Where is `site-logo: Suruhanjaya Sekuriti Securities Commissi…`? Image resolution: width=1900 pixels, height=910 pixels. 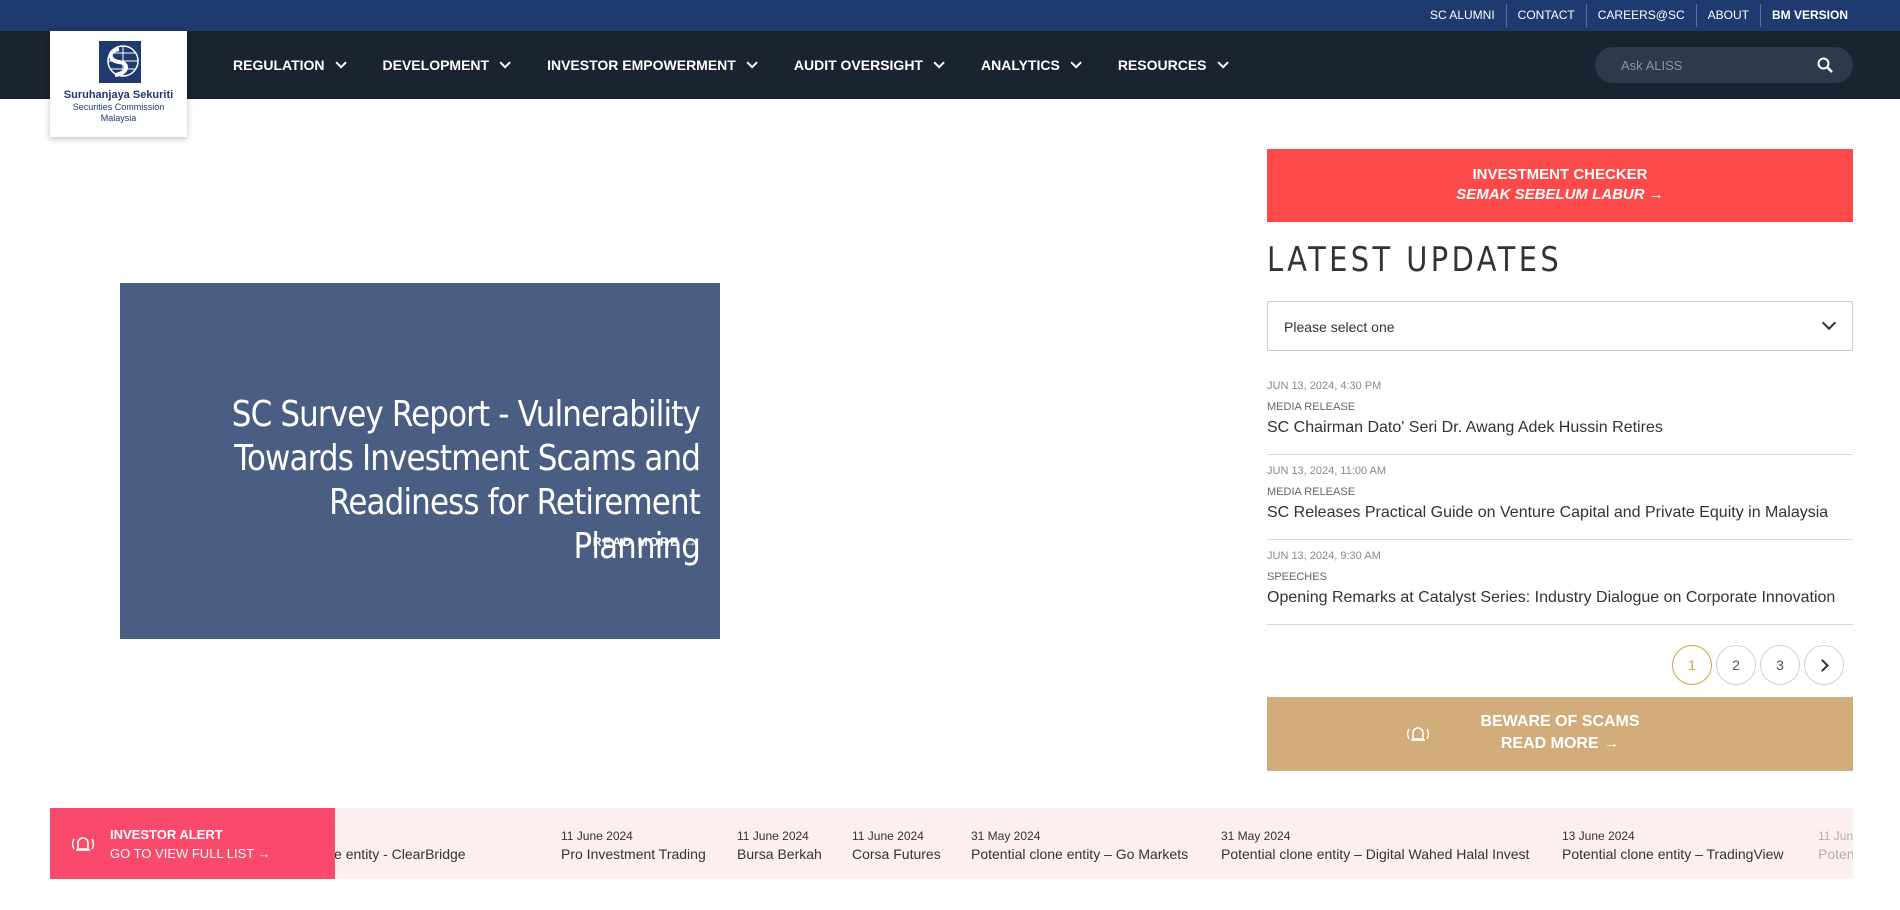
site-logo: Suruhanjaya Sekuriti Securities Commissi… is located at coordinates (118, 84).